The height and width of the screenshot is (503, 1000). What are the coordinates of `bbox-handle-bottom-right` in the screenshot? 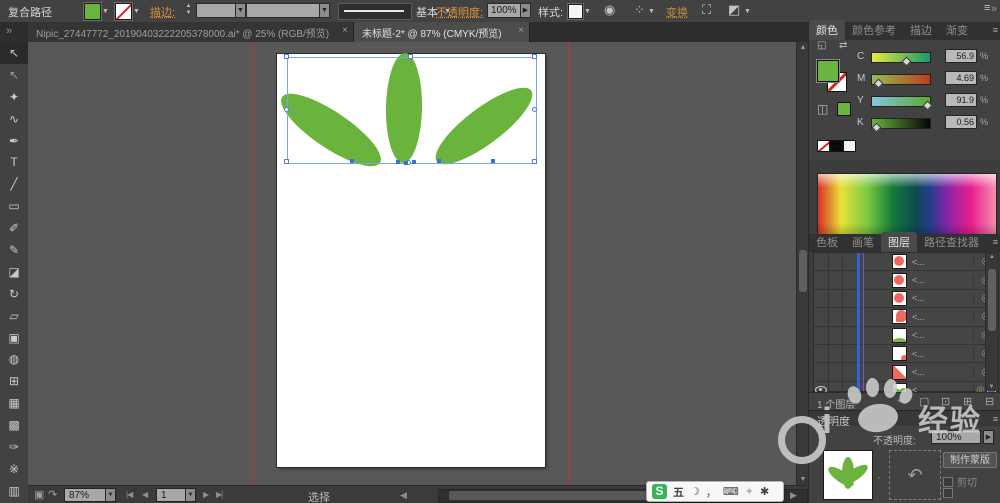 It's located at (534, 161).